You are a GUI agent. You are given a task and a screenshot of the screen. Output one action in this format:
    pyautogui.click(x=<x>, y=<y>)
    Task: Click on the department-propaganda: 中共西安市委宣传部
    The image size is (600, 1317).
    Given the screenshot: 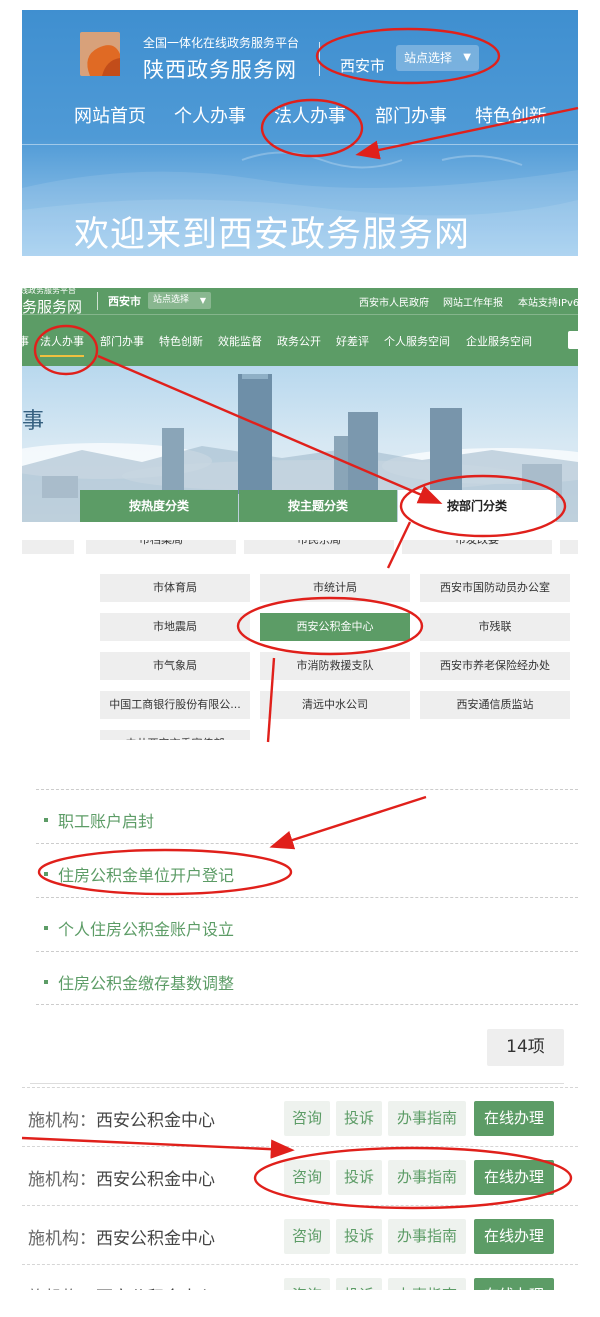 What is the action you would take?
    pyautogui.click(x=175, y=735)
    